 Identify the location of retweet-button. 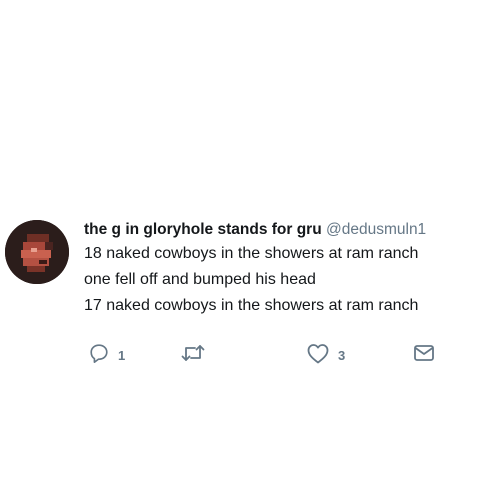
(197, 355).